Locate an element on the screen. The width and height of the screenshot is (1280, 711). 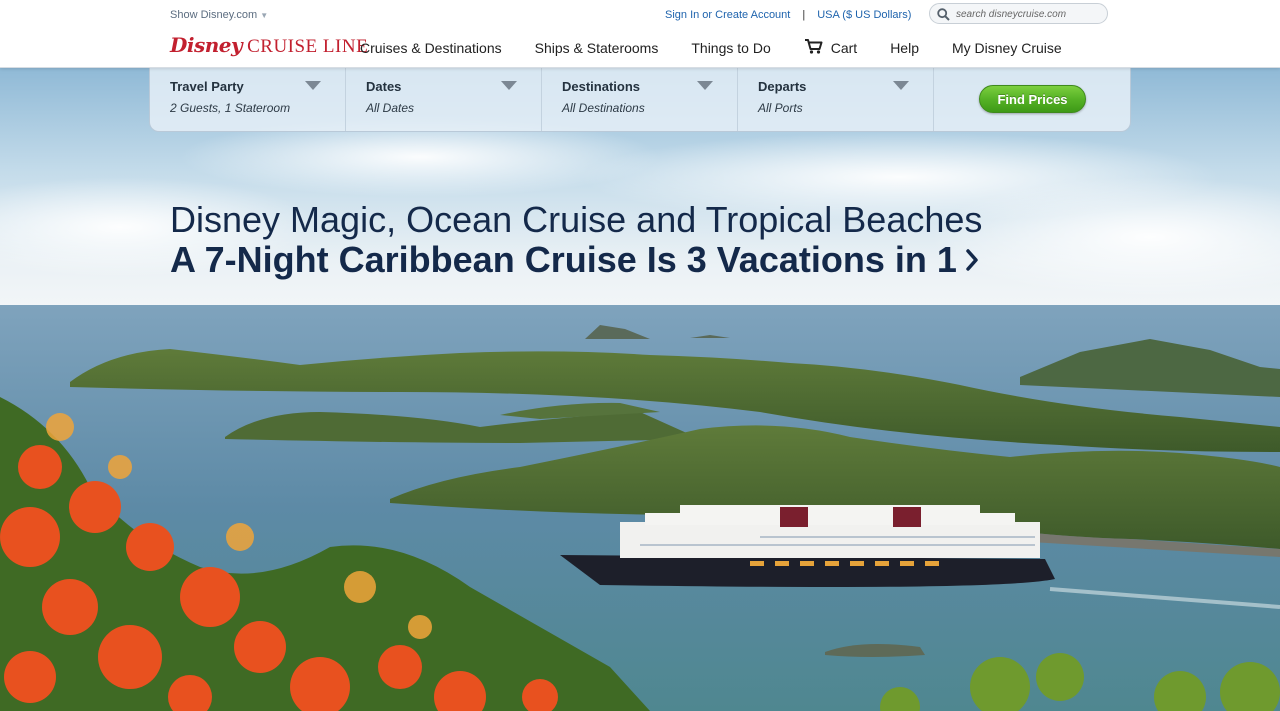
find-prices-button: Find Prices is located at coordinates (1032, 99).